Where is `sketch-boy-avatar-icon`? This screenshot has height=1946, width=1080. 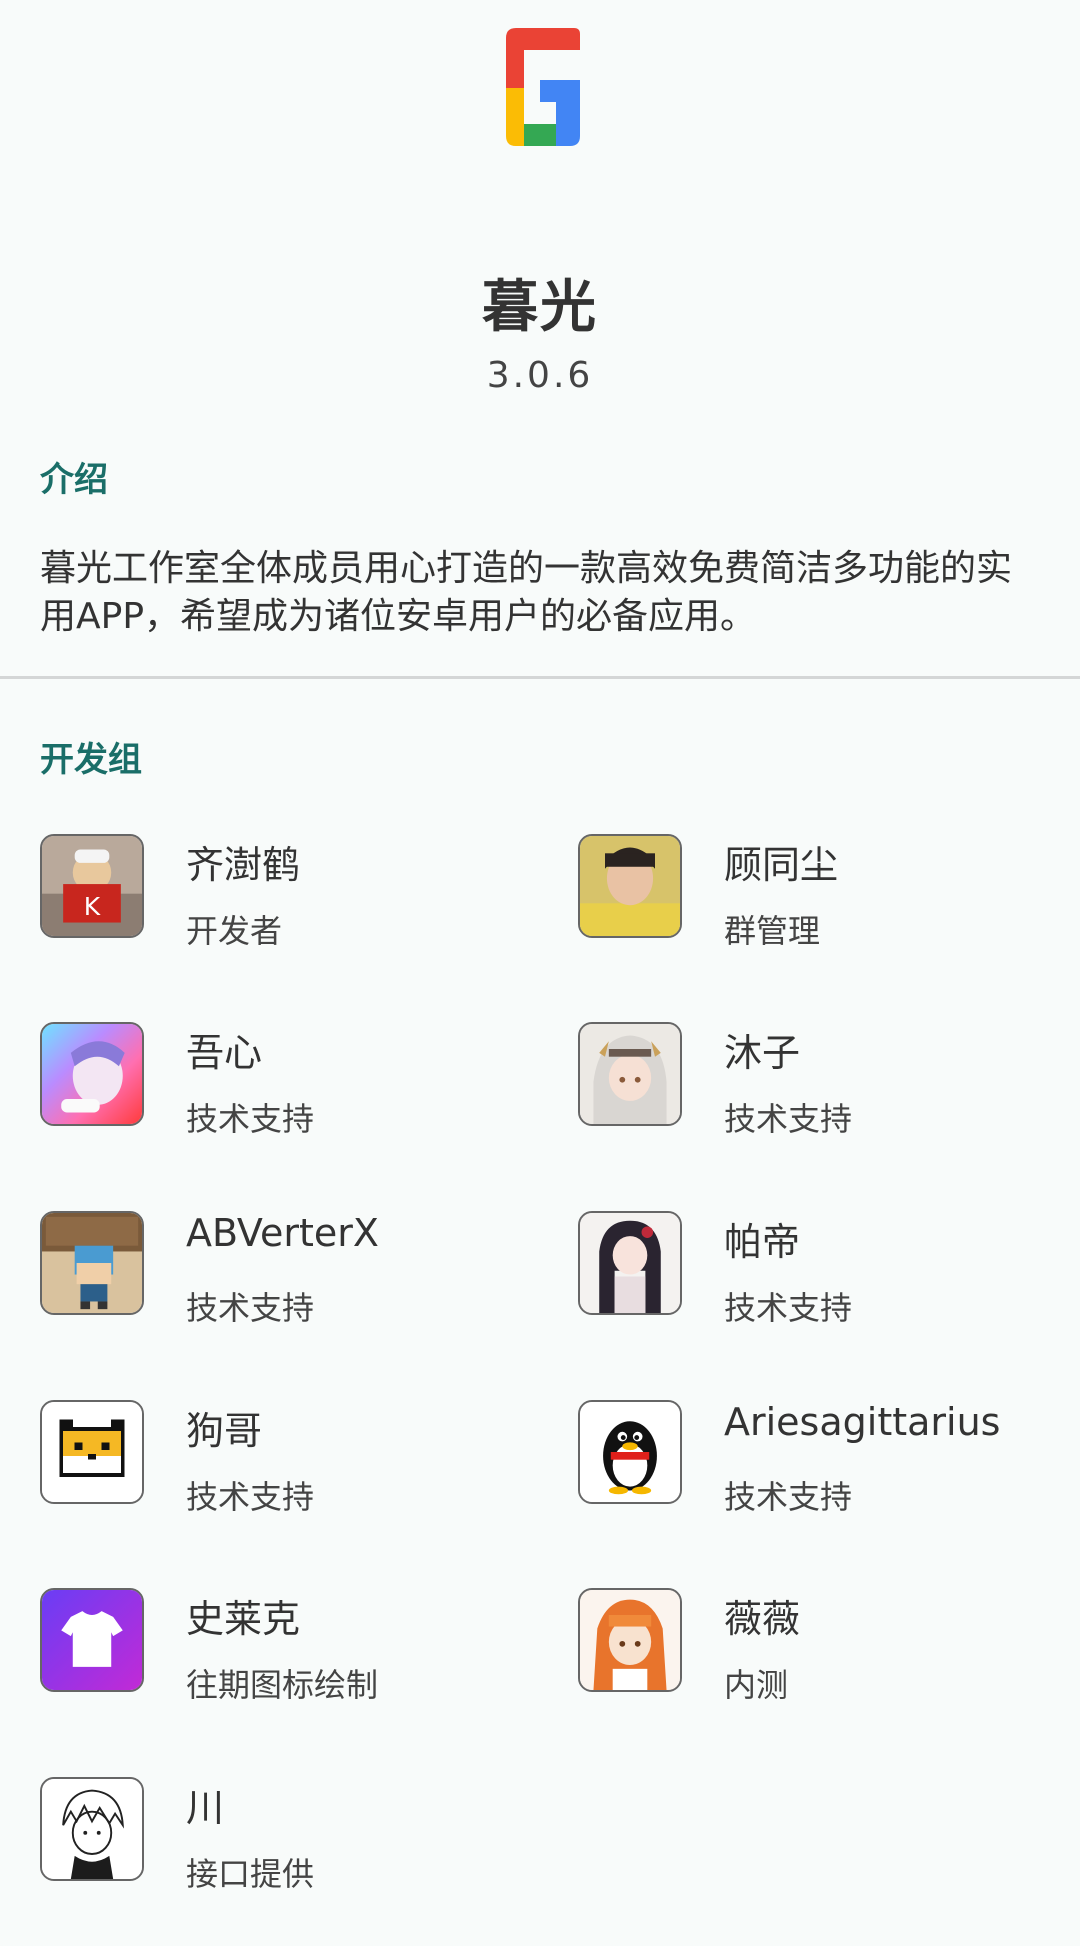 sketch-boy-avatar-icon is located at coordinates (92, 1829).